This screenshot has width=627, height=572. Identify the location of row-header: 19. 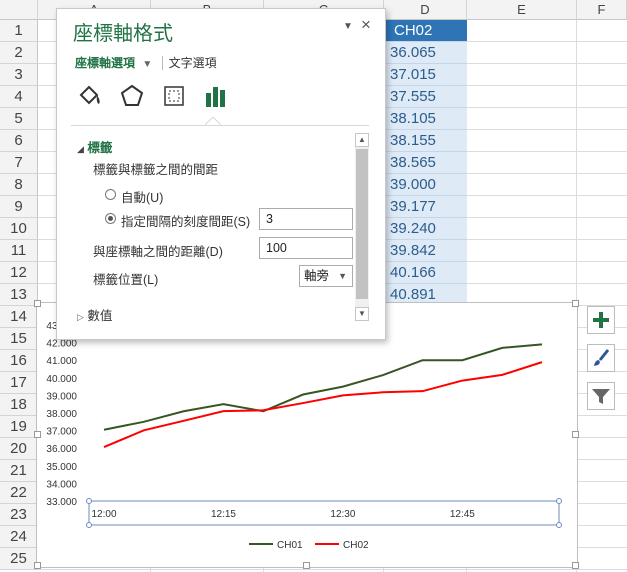
(19, 427).